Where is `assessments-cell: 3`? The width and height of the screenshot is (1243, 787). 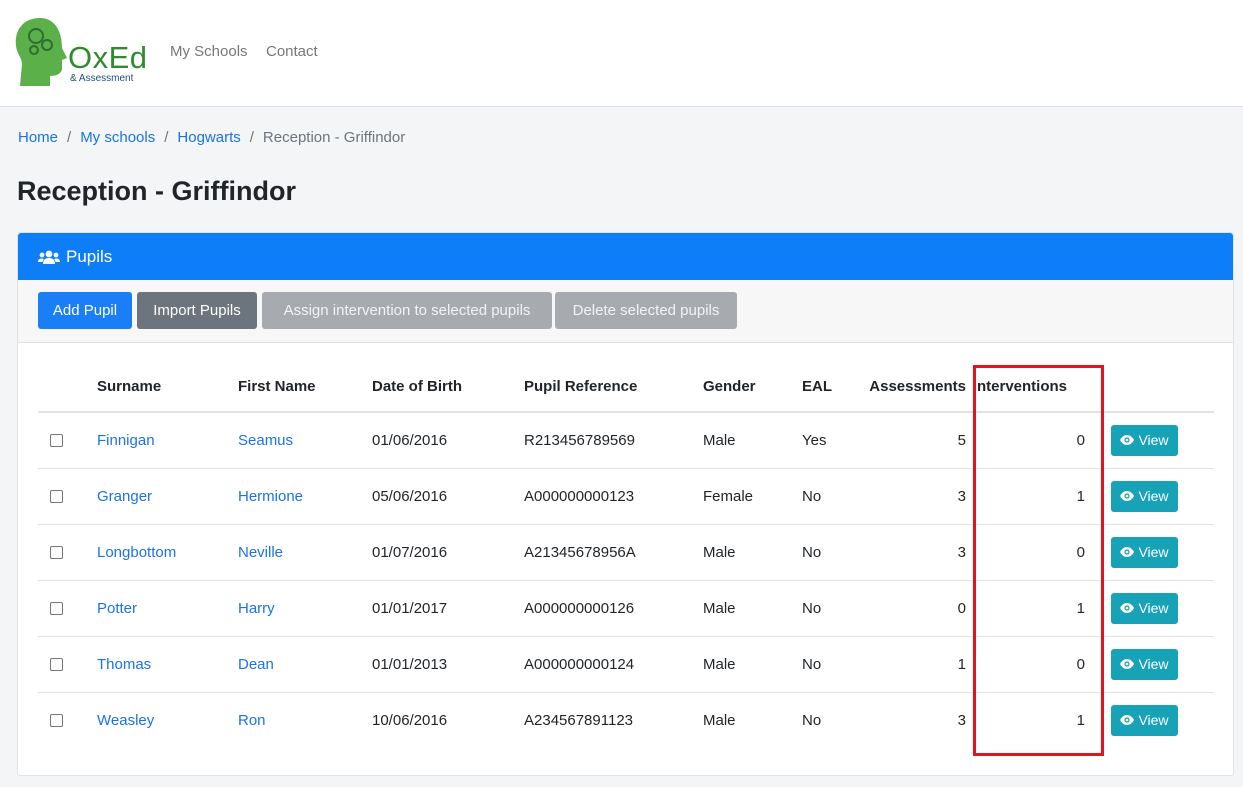
assessments-cell: 3 is located at coordinates (913, 551).